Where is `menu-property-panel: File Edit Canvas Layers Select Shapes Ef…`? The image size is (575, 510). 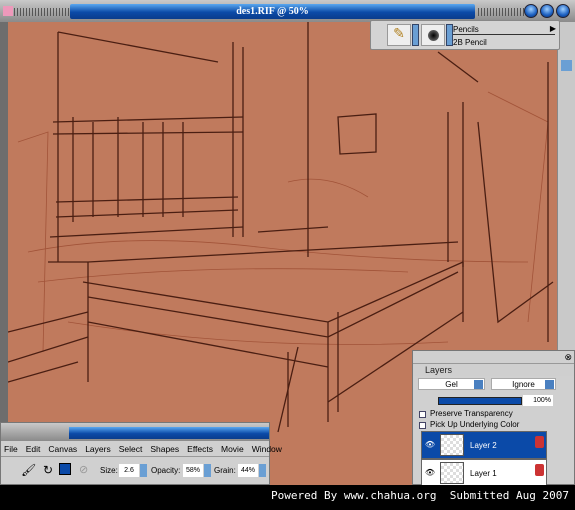
menu-property-panel: File Edit Canvas Layers Select Shapes Ef… is located at coordinates (141, 453).